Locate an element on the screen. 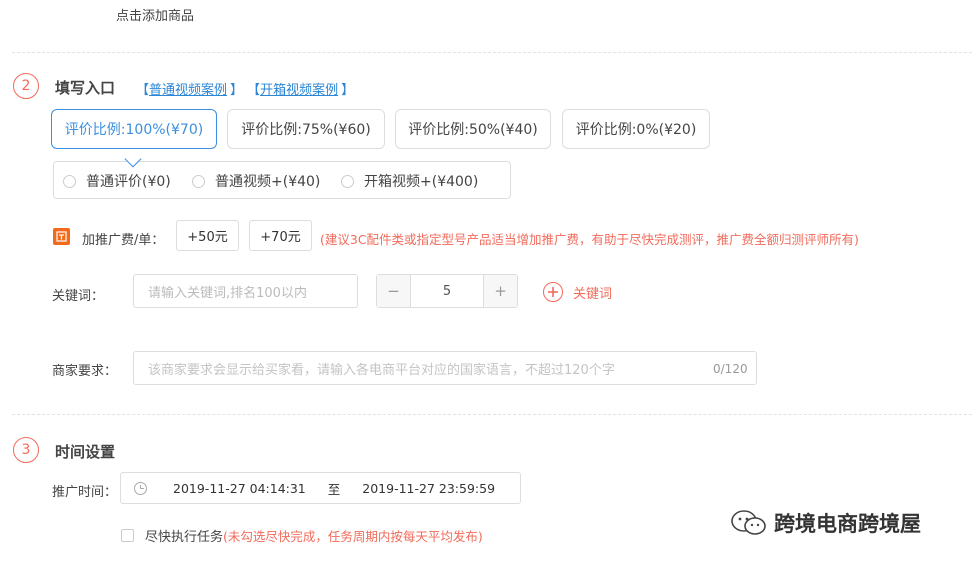 This screenshot has height=564, width=972. step-number-2: 2 is located at coordinates (26, 86).